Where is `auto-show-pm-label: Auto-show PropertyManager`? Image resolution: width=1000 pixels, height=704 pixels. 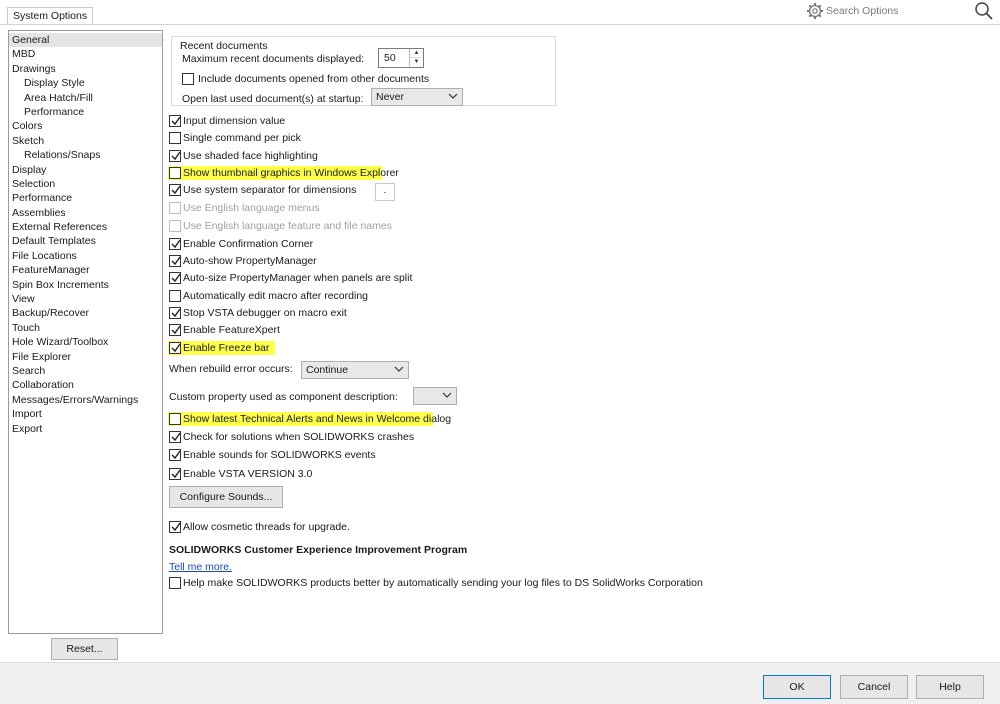 auto-show-pm-label: Auto-show PropertyManager is located at coordinates (250, 261).